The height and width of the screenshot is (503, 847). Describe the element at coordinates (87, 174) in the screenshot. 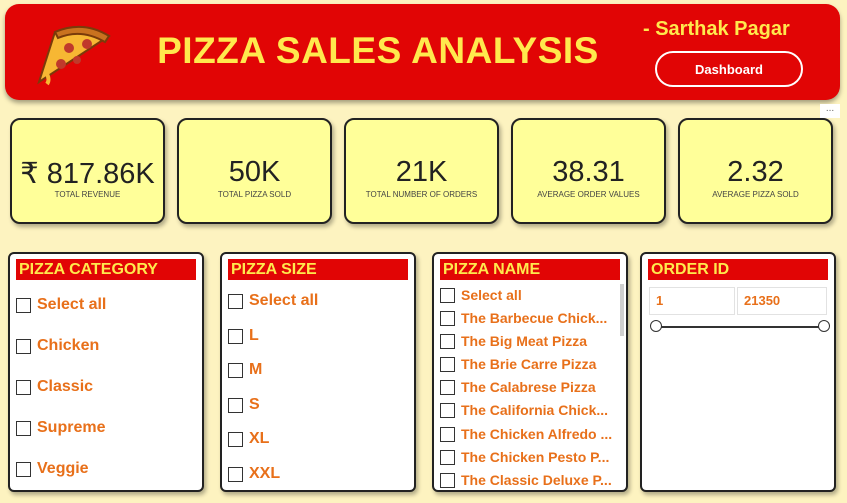

I see `kpi-value: ₹ 817.86K` at that location.